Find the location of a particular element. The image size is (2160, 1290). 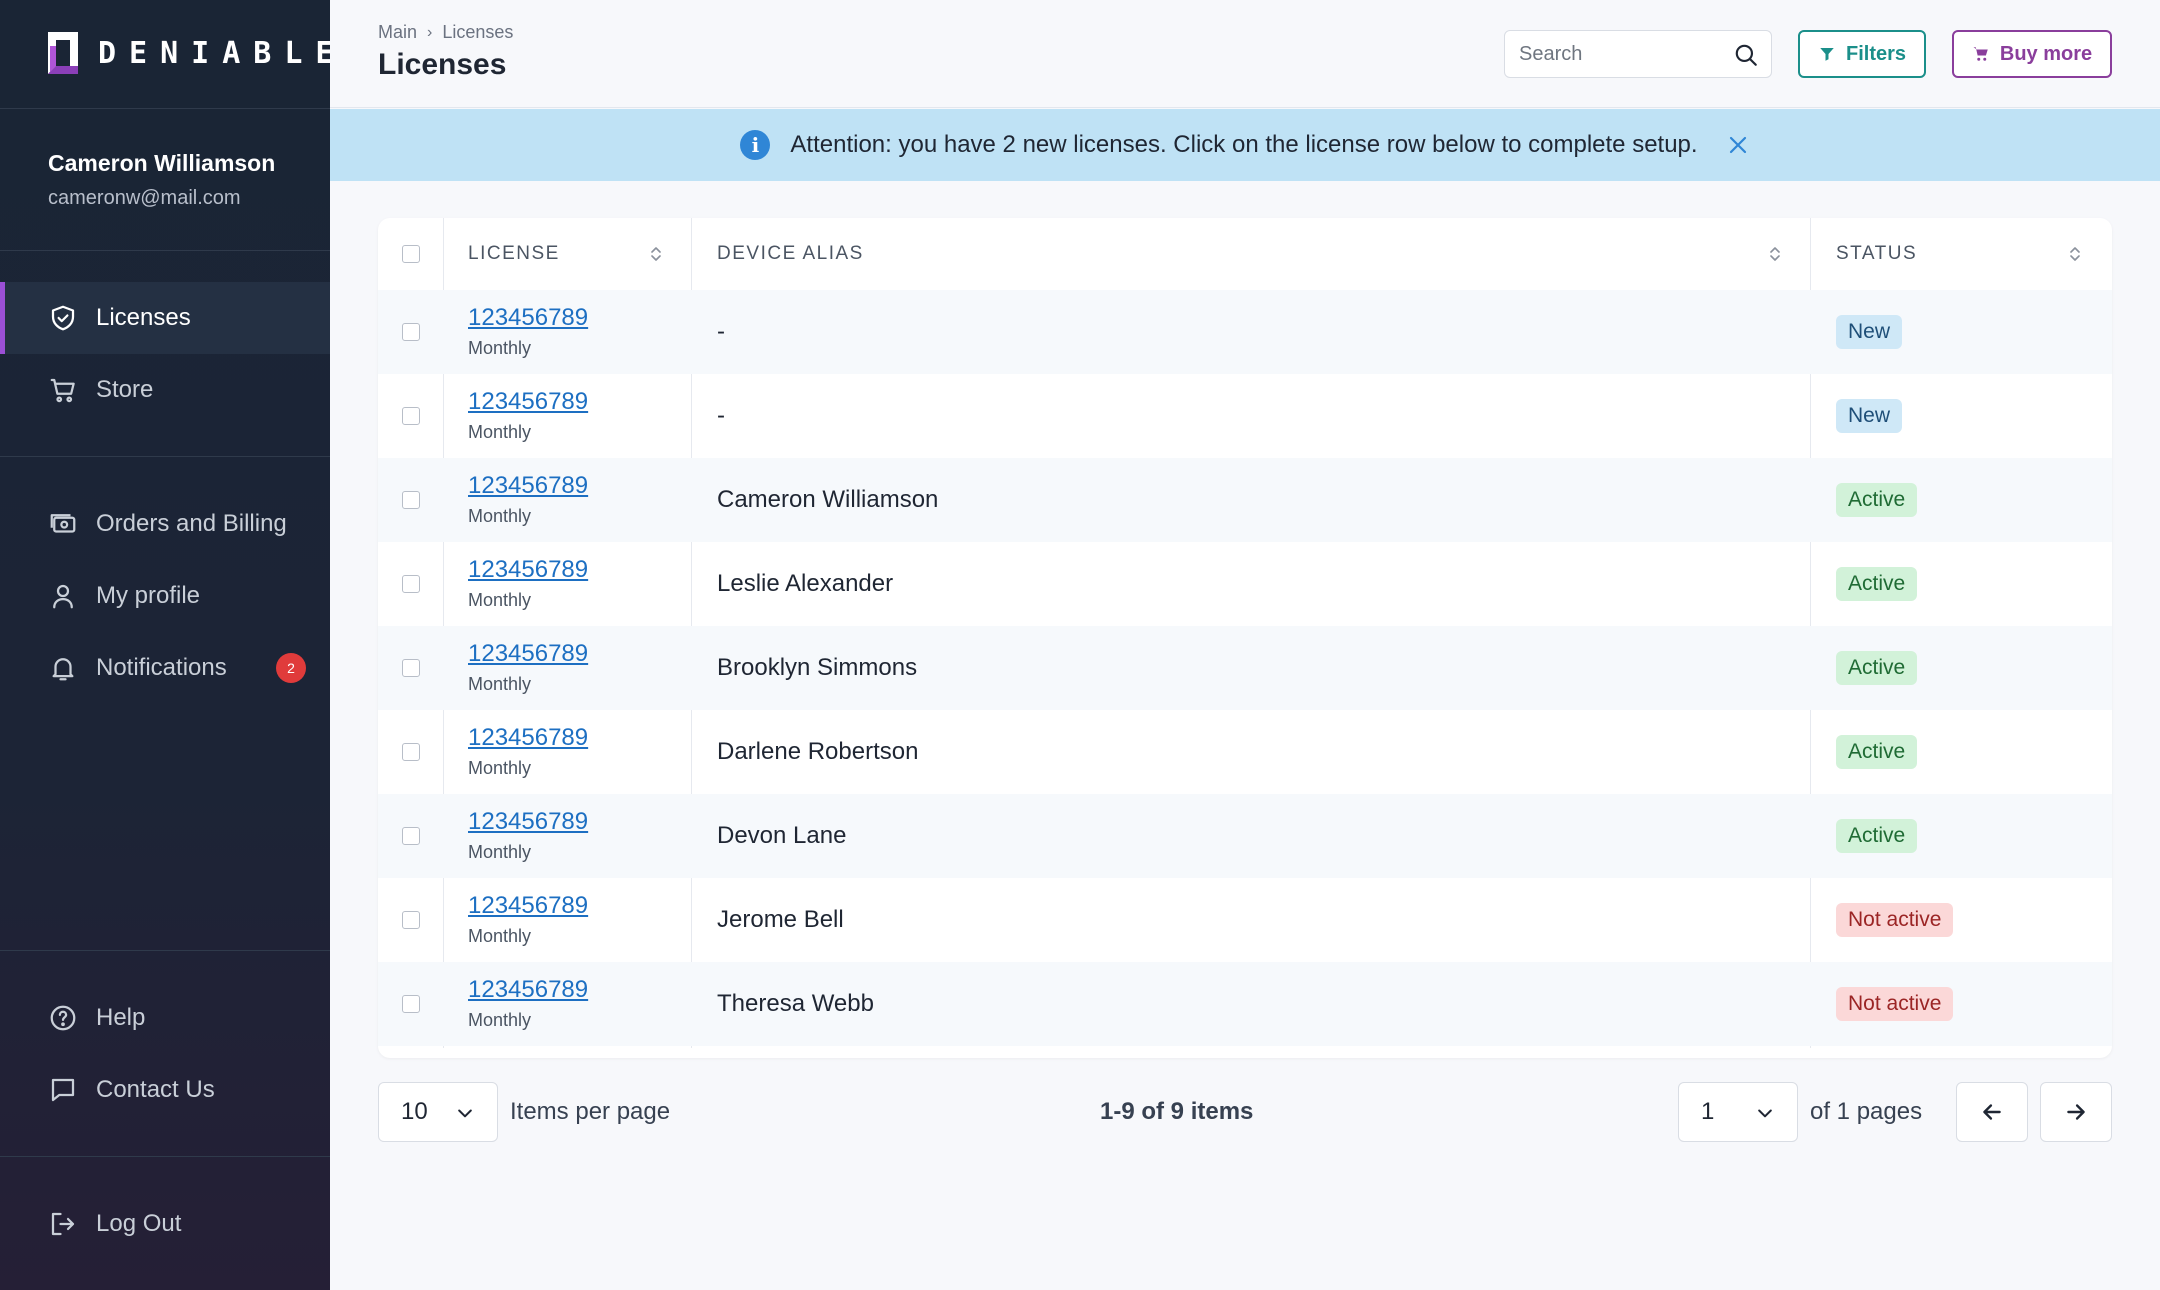

page-select: 1 is located at coordinates (1738, 1112).